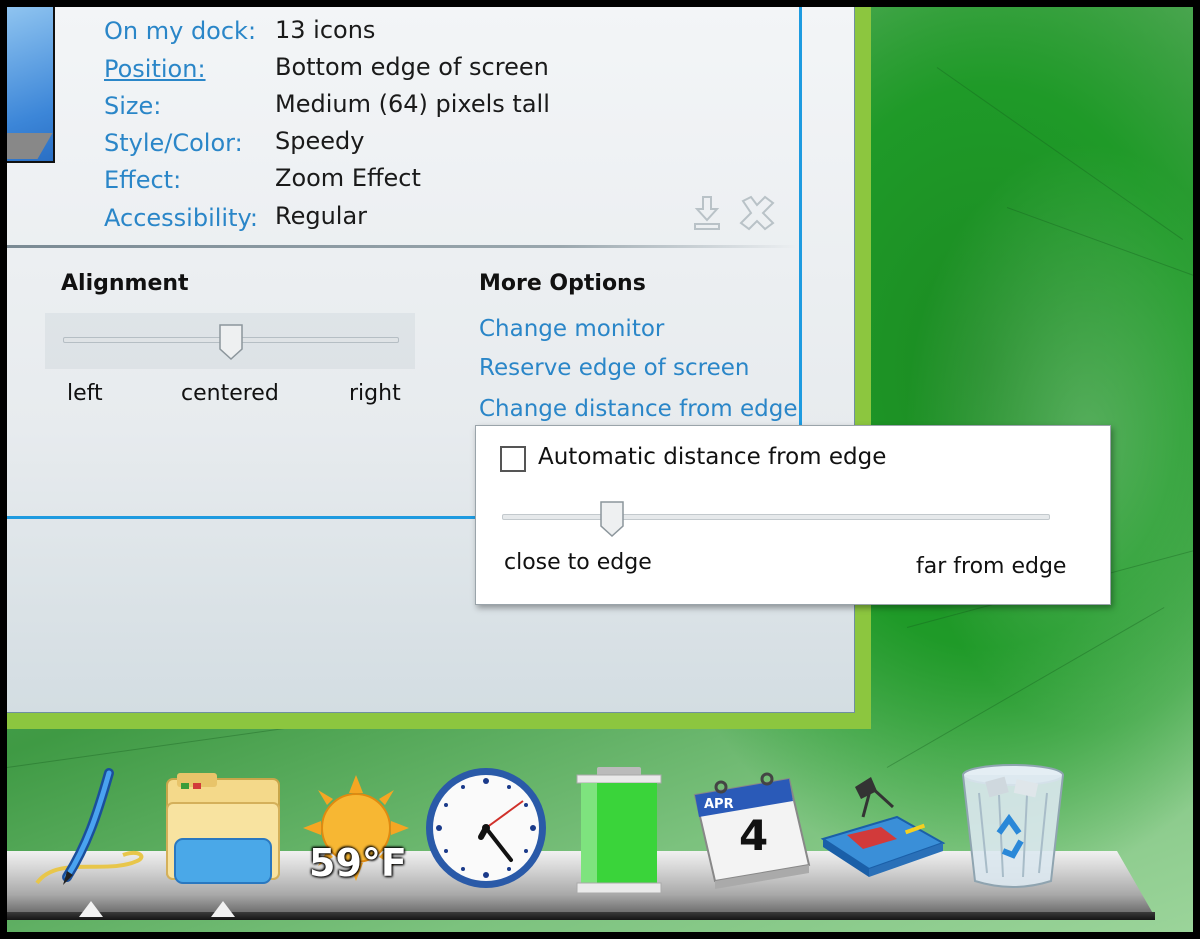  What do you see at coordinates (402, 246) in the screenshot?
I see `section-divider` at bounding box center [402, 246].